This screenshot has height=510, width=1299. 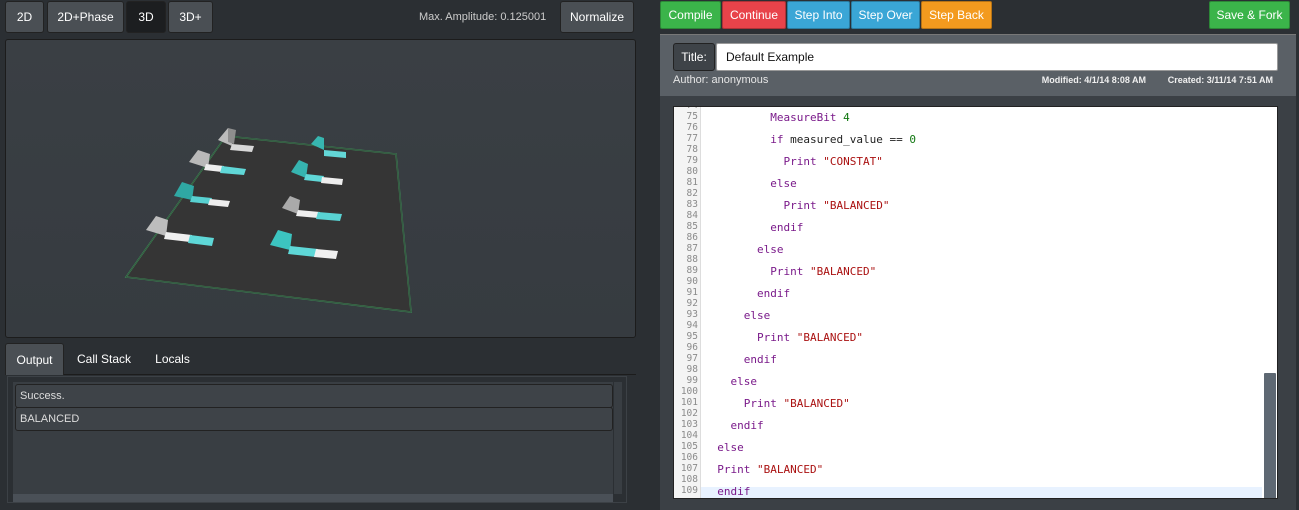 What do you see at coordinates (320, 359) in the screenshot?
I see `output-tabs: Output Call Stack Locals` at bounding box center [320, 359].